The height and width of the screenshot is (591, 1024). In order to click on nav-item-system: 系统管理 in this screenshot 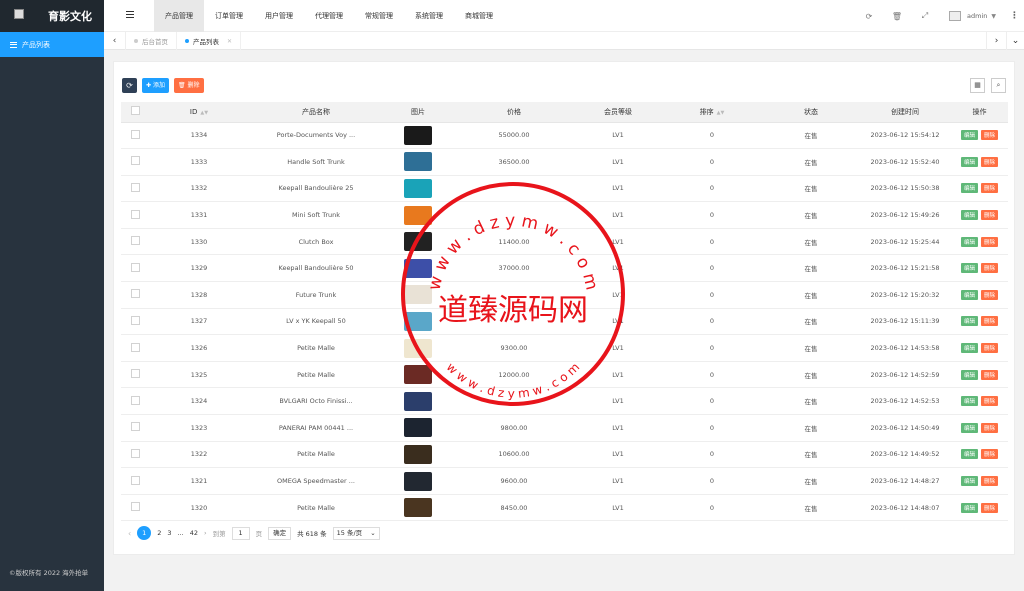, I will do `click(429, 16)`.